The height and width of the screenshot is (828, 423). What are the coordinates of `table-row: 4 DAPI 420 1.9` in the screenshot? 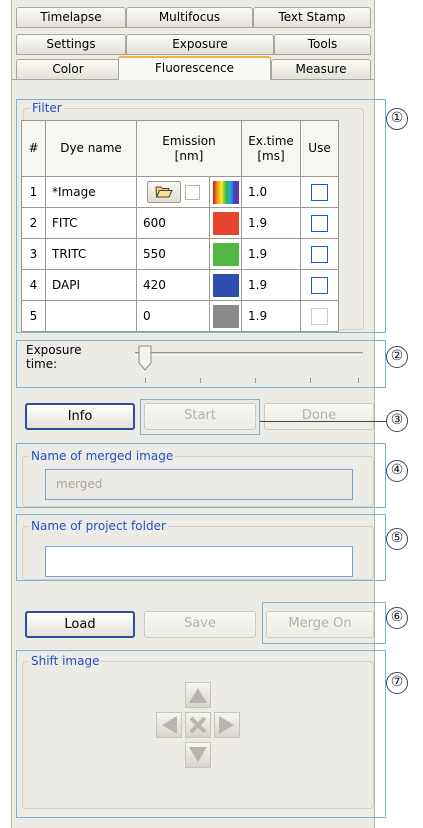 It's located at (180, 285).